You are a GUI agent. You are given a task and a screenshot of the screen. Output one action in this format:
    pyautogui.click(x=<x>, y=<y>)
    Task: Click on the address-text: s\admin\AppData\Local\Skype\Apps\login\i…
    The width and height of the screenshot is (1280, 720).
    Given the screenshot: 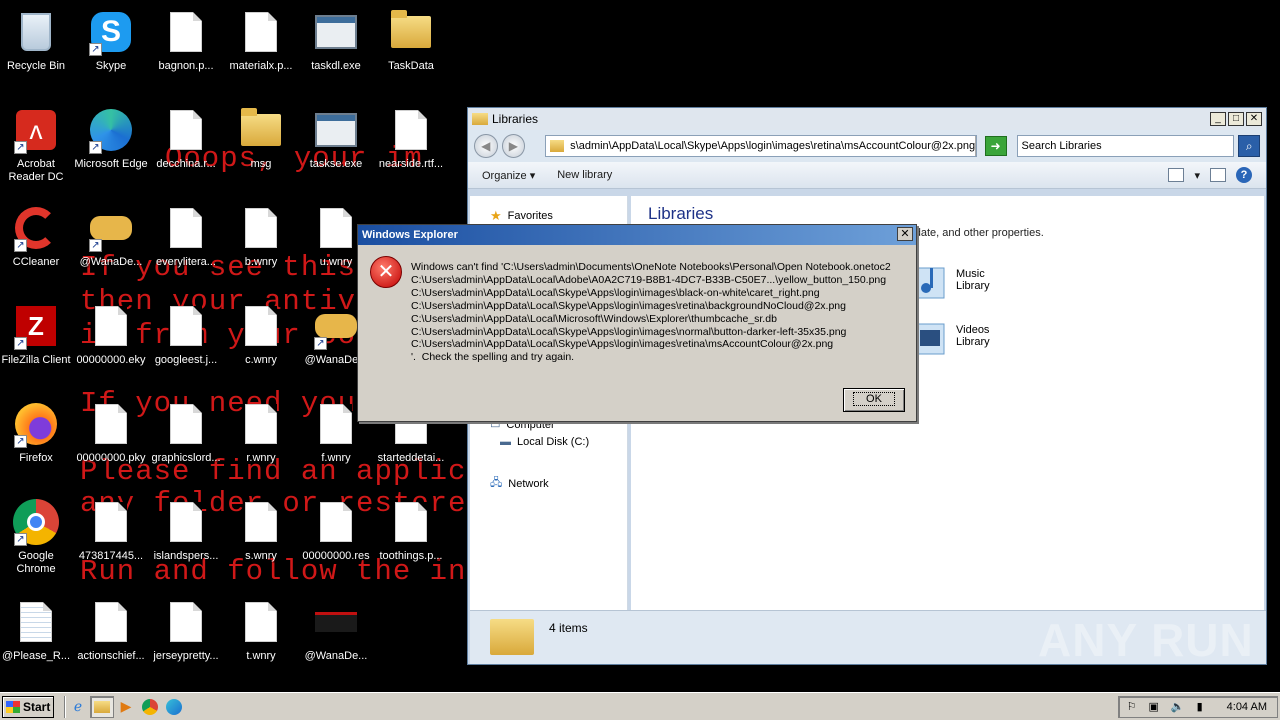 What is the action you would take?
    pyautogui.click(x=773, y=146)
    